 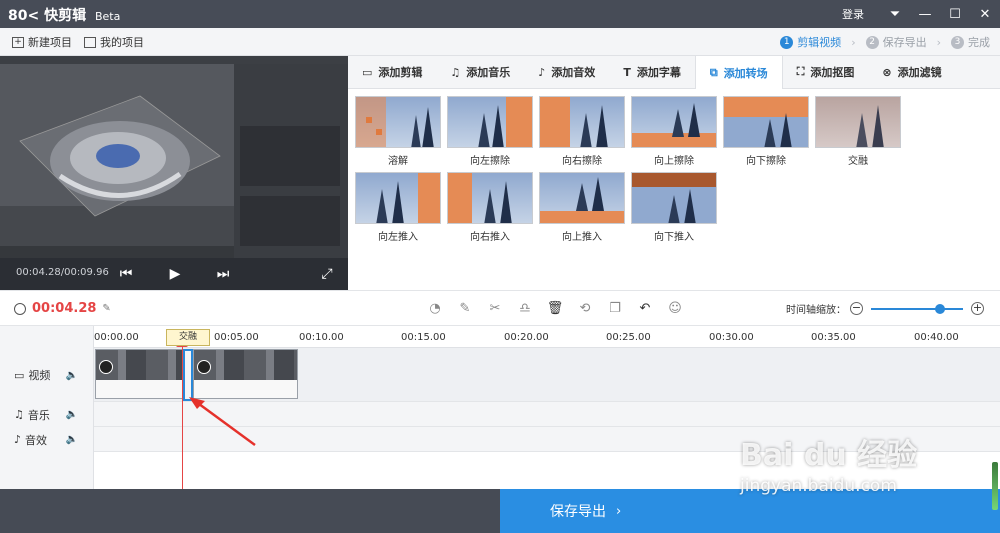 I want to click on minimize-icon: —, so click(x=925, y=14).